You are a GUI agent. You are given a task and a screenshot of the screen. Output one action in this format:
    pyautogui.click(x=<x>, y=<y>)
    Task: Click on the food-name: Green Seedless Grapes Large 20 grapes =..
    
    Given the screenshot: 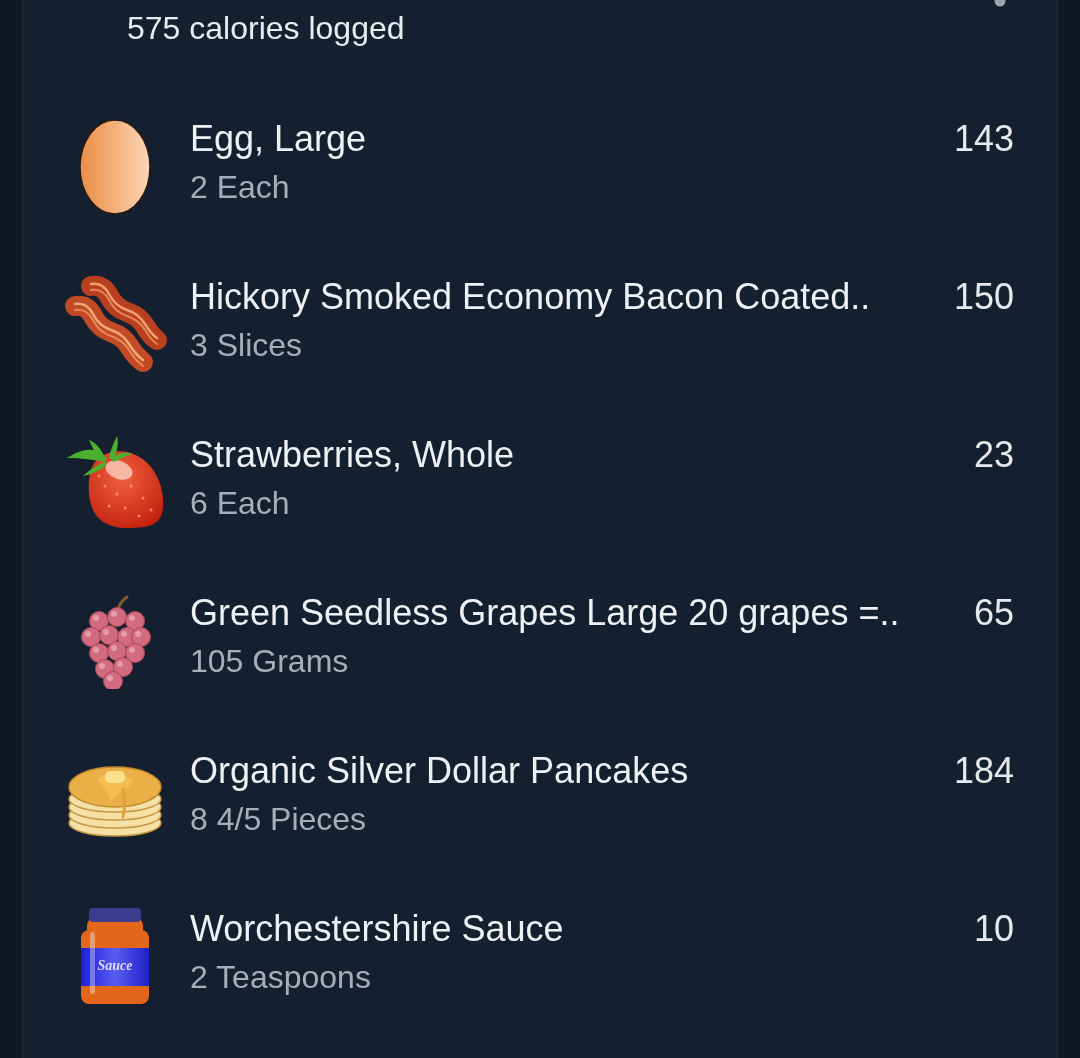 What is the action you would take?
    pyautogui.click(x=545, y=613)
    